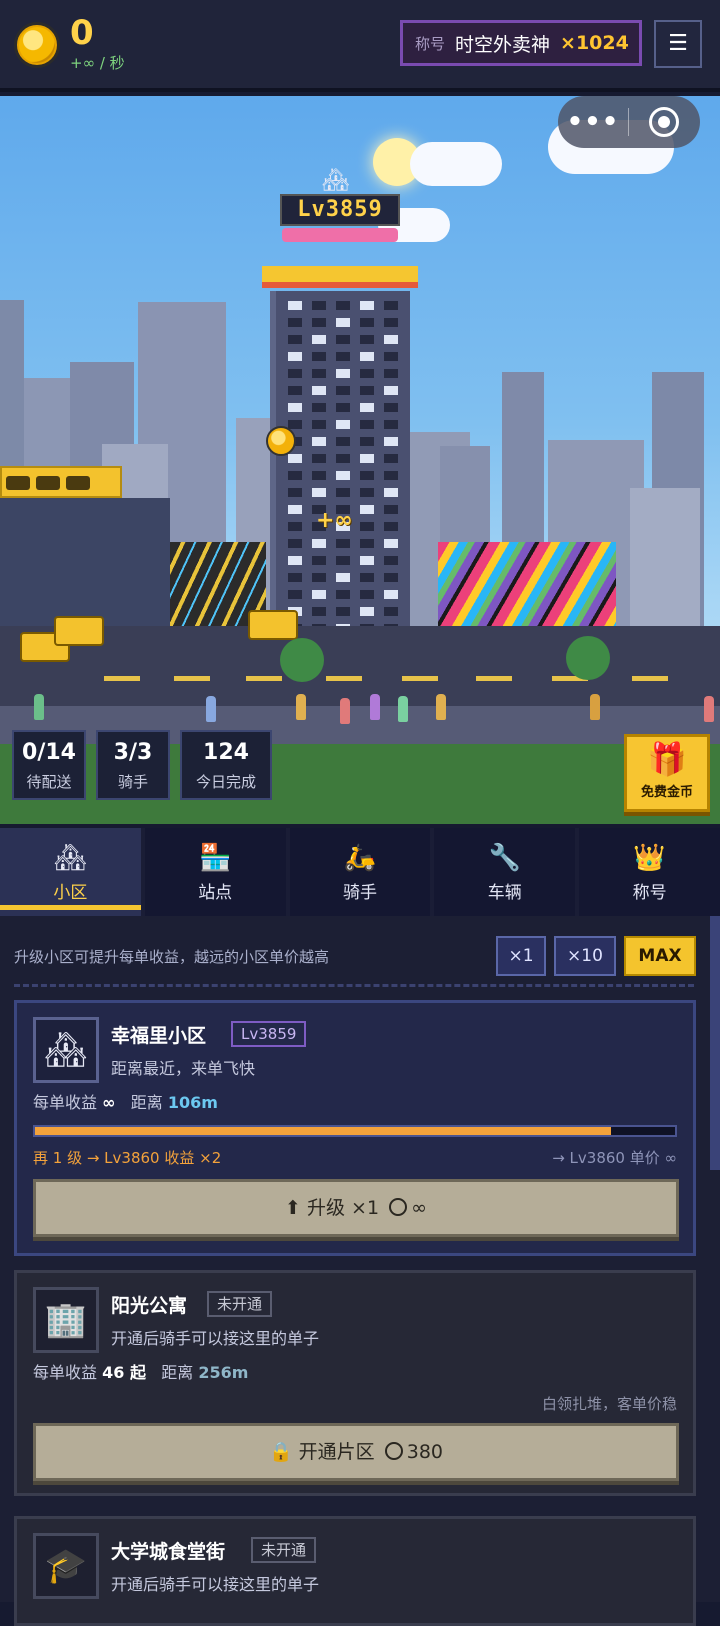 Image resolution: width=720 pixels, height=1626 pixels. I want to click on building-level: Lv3859, so click(340, 210).